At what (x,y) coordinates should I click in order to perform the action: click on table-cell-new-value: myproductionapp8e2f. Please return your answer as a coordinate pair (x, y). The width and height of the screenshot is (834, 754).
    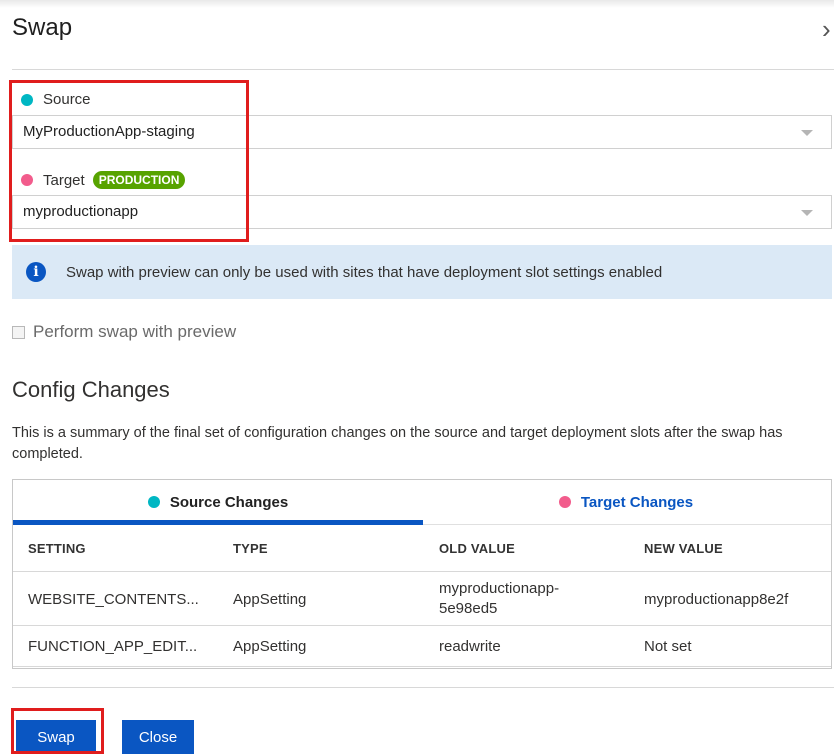
    Looking at the image, I should click on (716, 599).